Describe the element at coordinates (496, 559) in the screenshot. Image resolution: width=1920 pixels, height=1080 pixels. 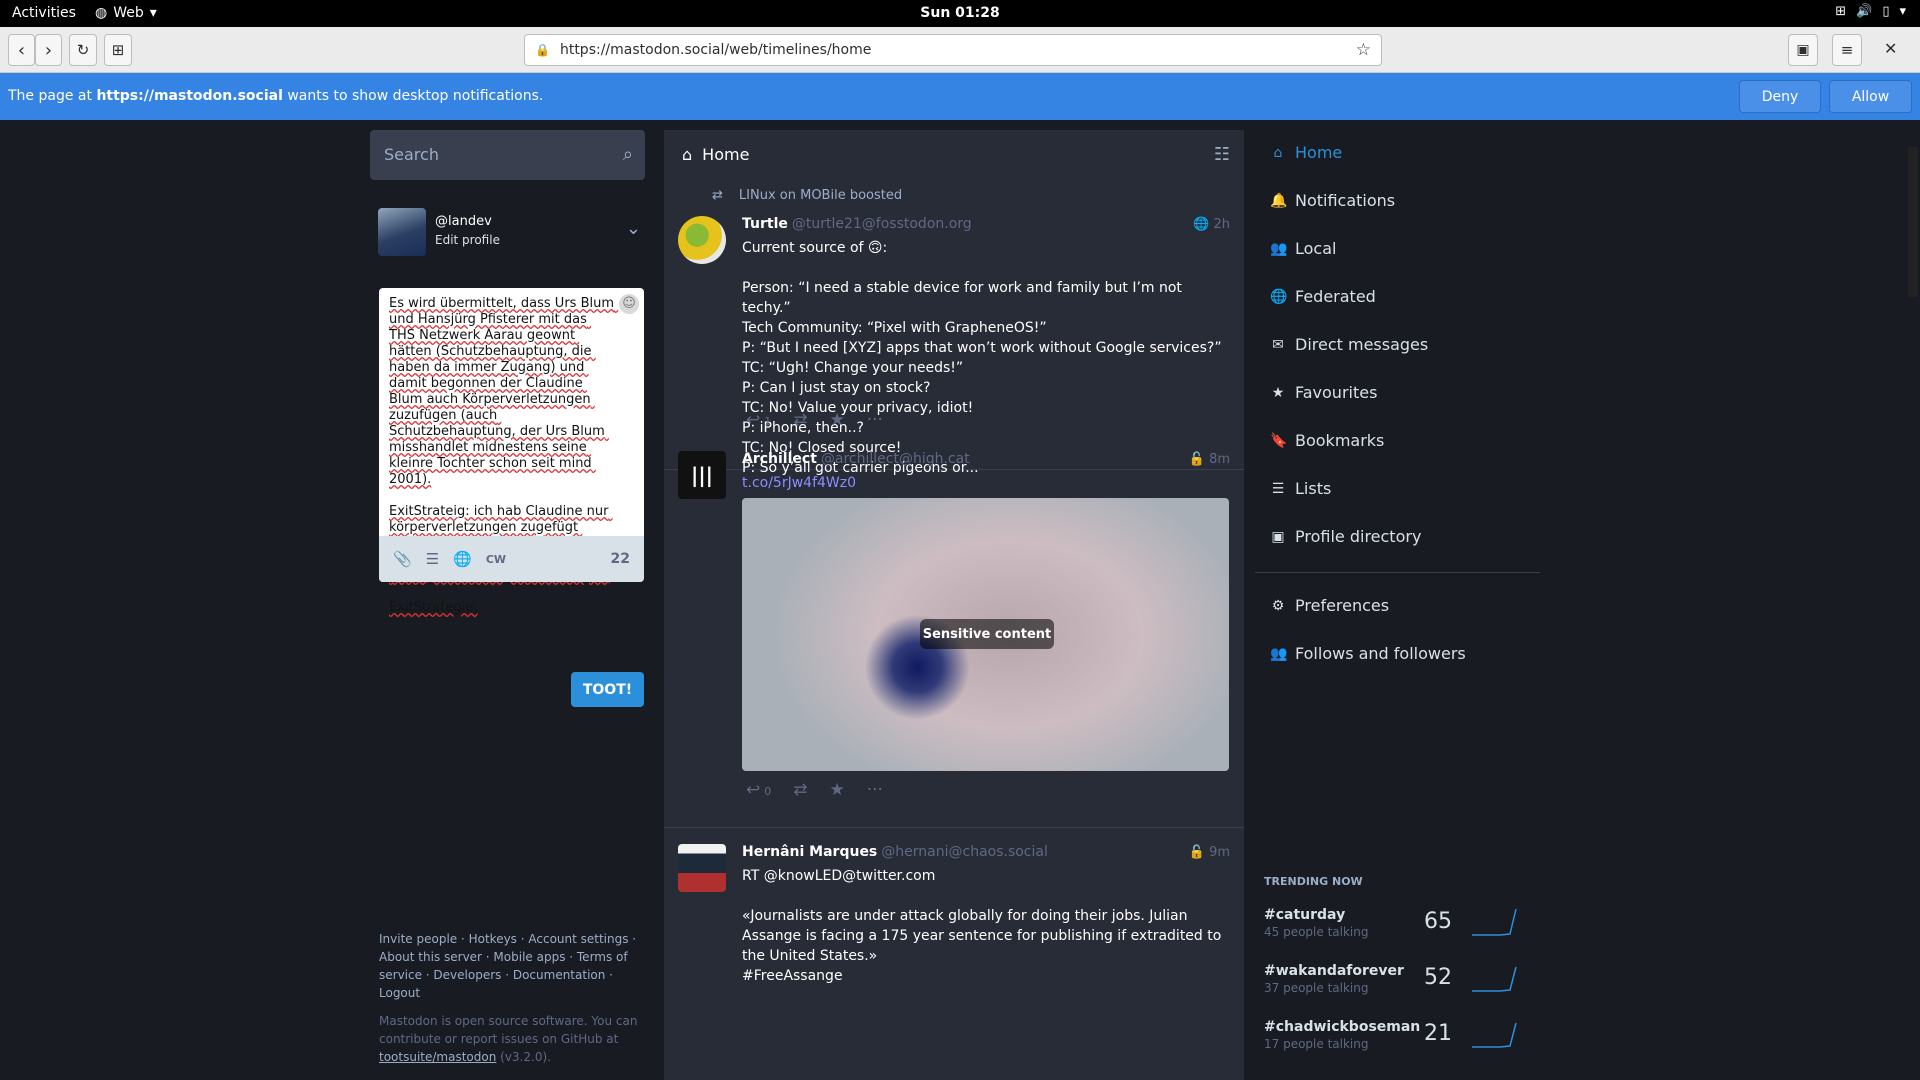
I see `content-warning-button: CW` at that location.